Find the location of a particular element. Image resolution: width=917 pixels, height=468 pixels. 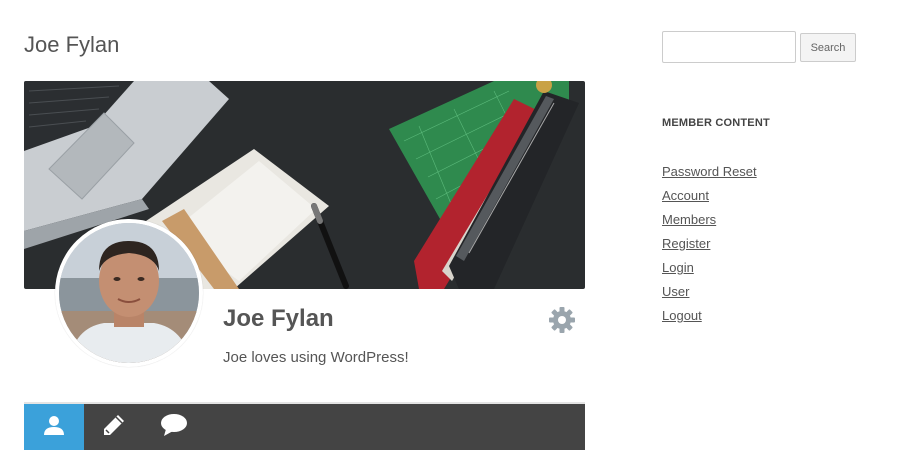

nav-tab-posts is located at coordinates (114, 427).